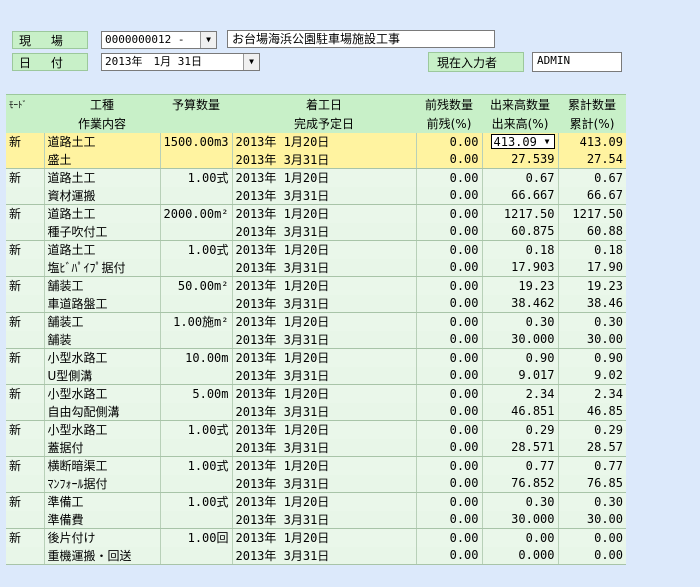 The height and width of the screenshot is (587, 700). I want to click on table-row: 新道路土工 1.00式 2013年 1月20日 0.00 0.67 0.67, so click(316, 177).